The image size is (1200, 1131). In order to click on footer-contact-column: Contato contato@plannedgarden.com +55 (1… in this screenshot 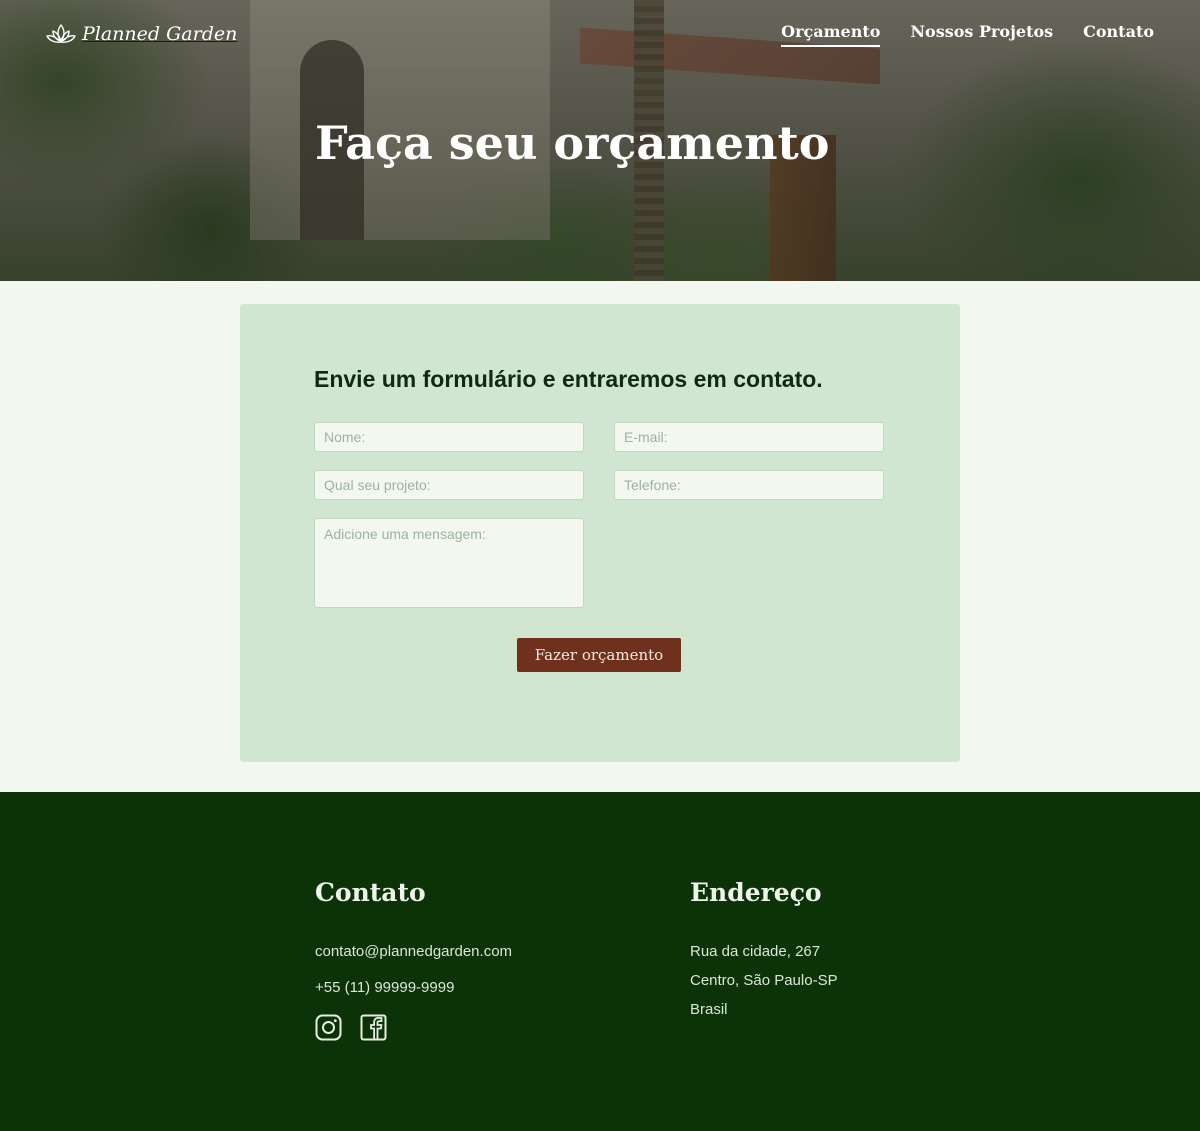, I will do `click(413, 959)`.